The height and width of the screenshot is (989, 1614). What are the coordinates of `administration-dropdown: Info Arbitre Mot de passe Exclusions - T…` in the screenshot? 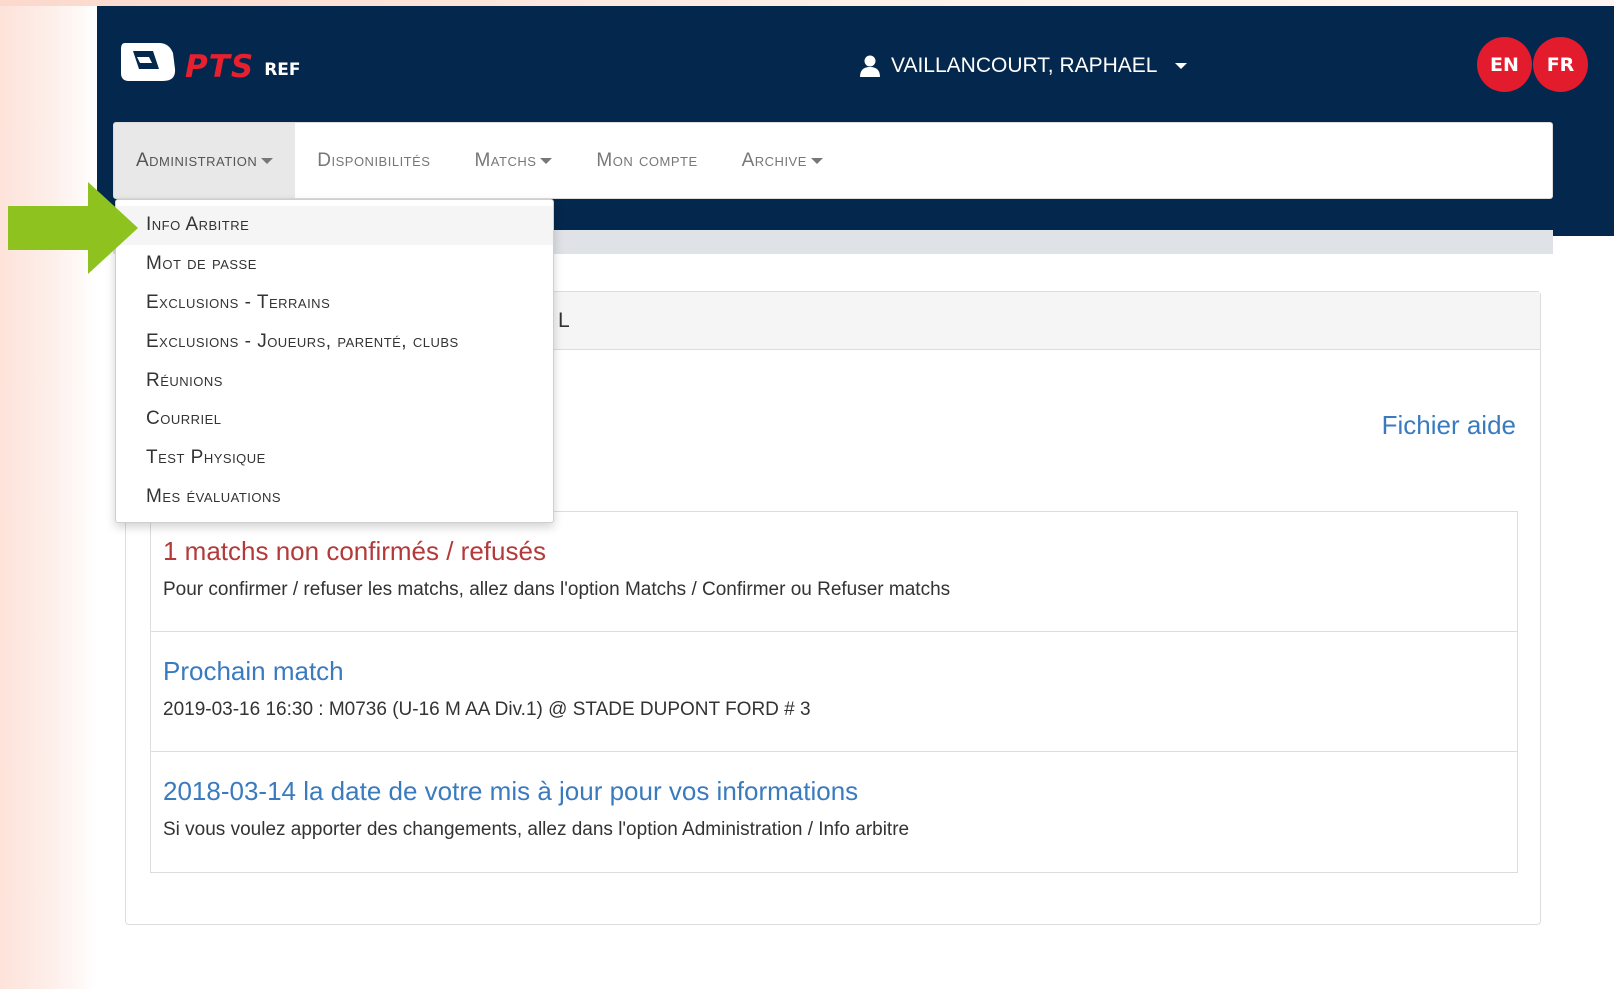 It's located at (334, 361).